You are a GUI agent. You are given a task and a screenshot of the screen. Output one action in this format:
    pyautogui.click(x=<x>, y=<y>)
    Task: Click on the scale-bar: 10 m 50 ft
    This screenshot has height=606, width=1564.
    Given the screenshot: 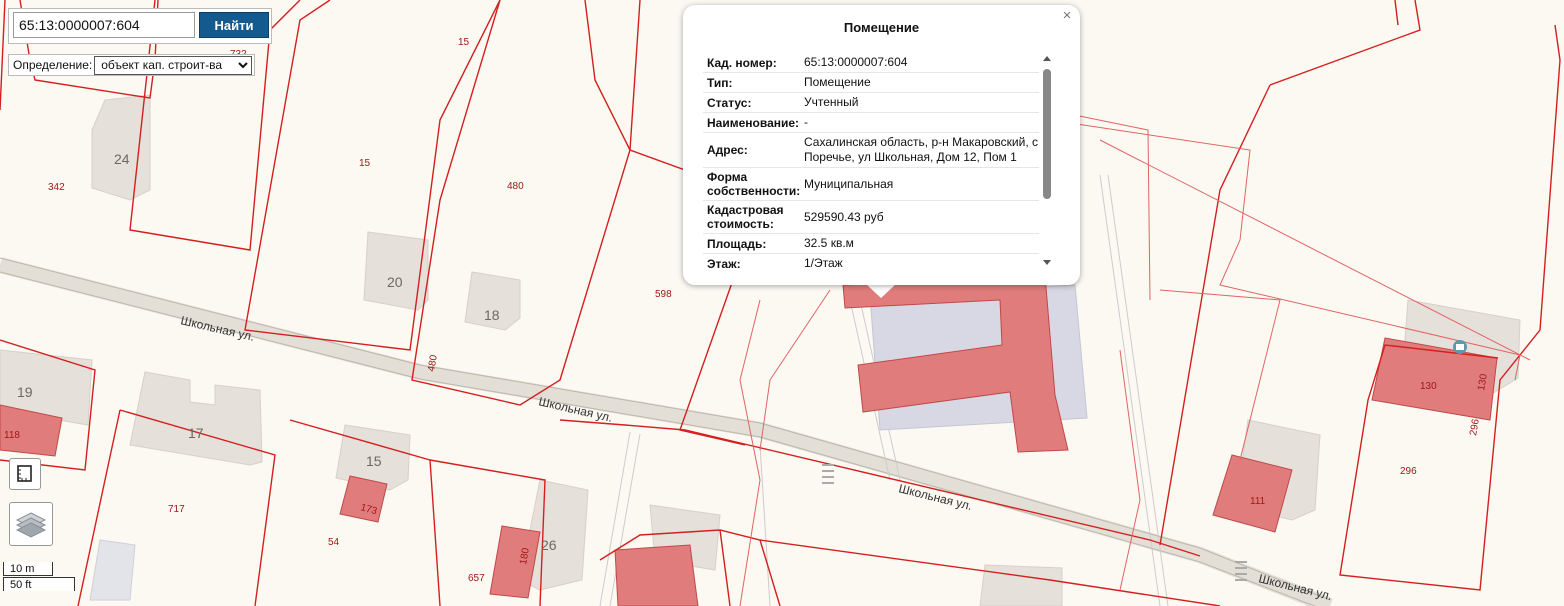 What is the action you would take?
    pyautogui.click(x=41, y=577)
    